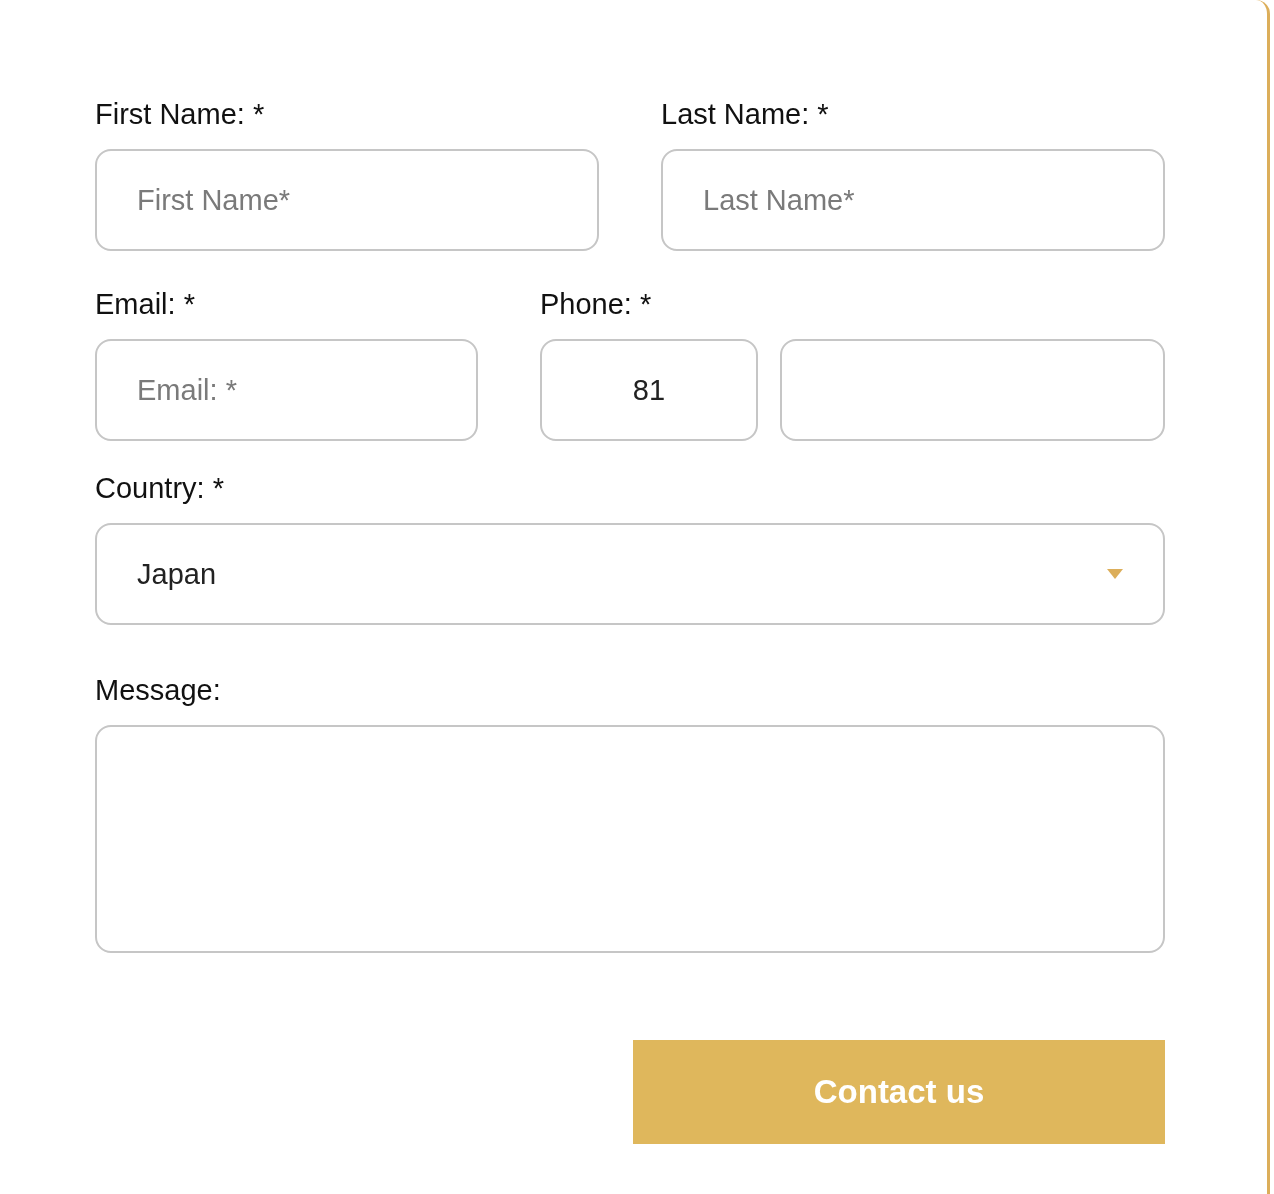 Image resolution: width=1274 pixels, height=1194 pixels. What do you see at coordinates (972, 390) in the screenshot?
I see `phone-number-field` at bounding box center [972, 390].